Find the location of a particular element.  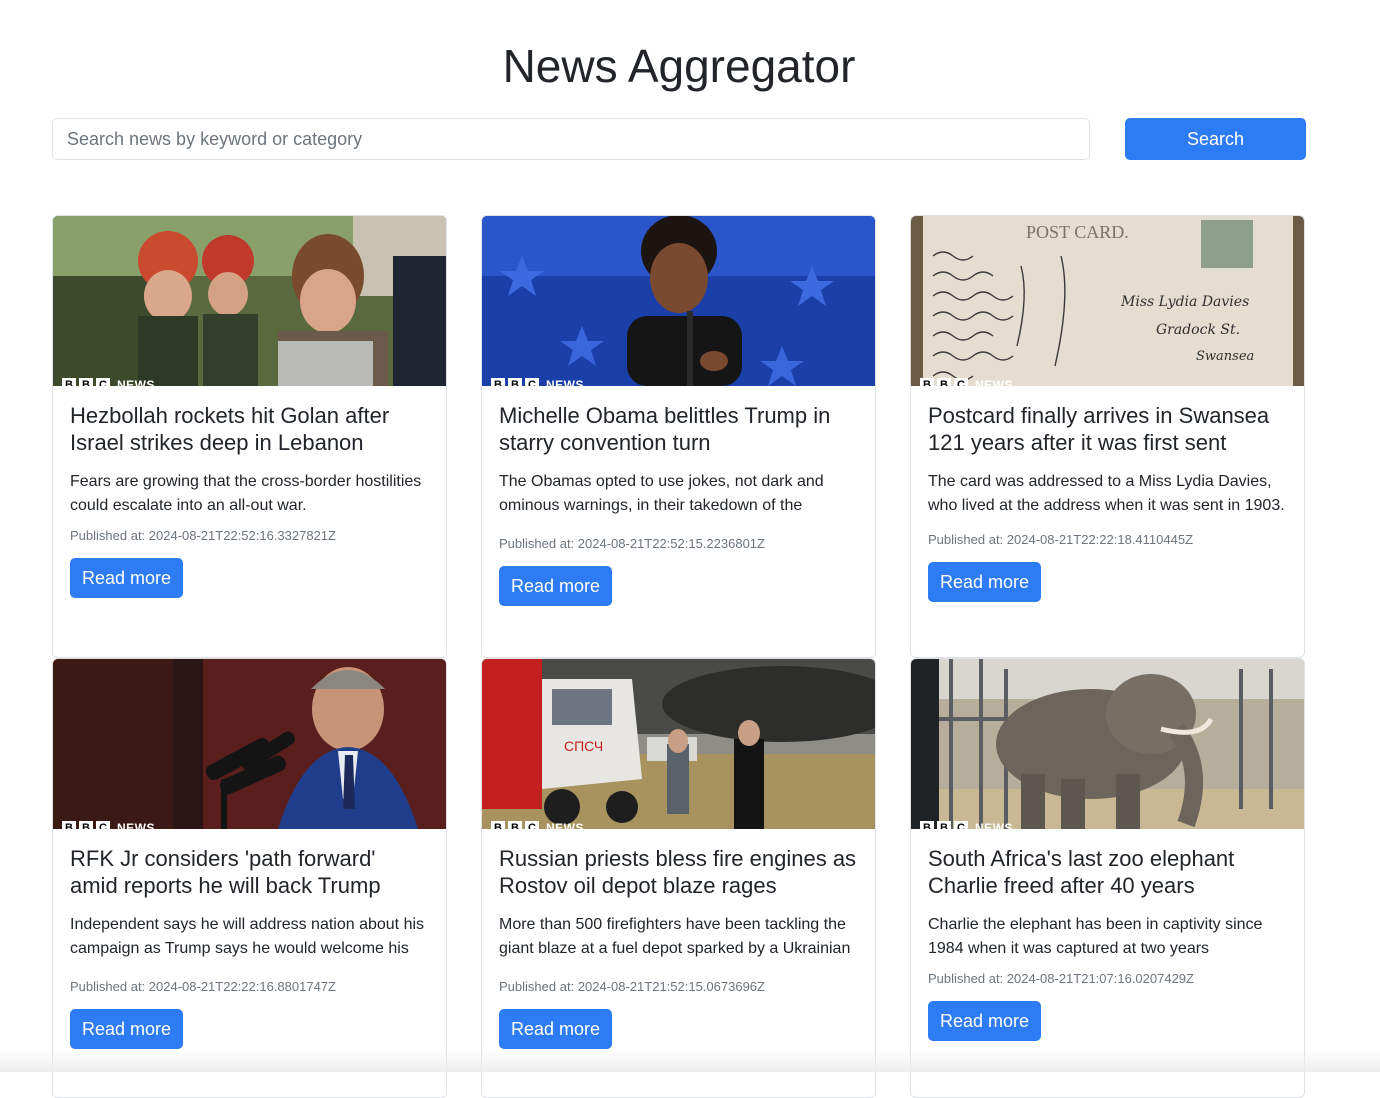

svg-text: СПСЧ is located at coordinates (583, 746).